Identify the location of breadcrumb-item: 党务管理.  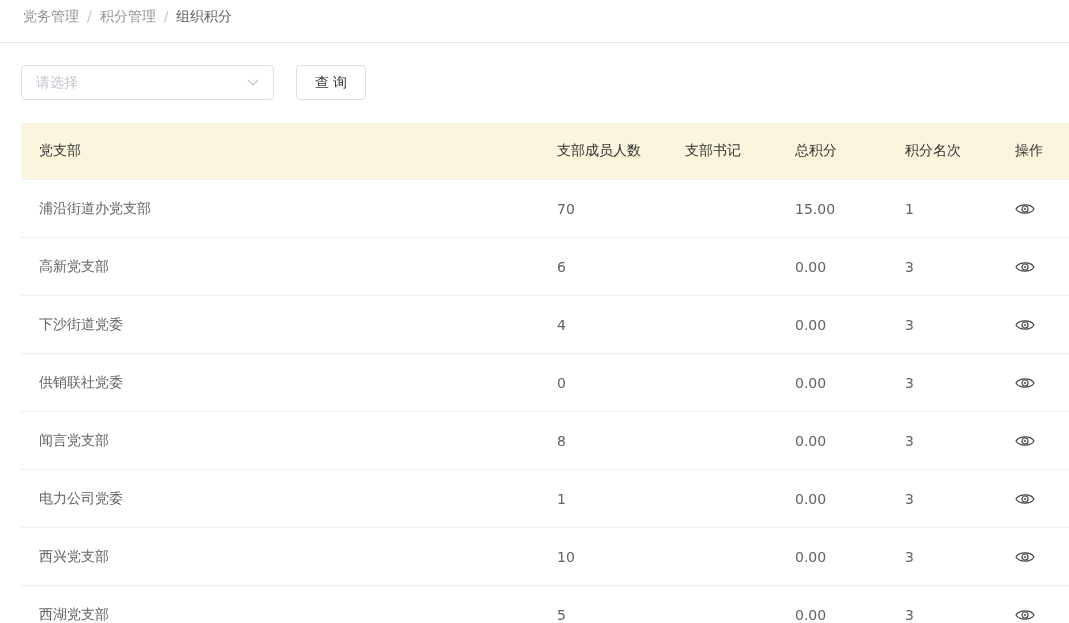
(51, 16).